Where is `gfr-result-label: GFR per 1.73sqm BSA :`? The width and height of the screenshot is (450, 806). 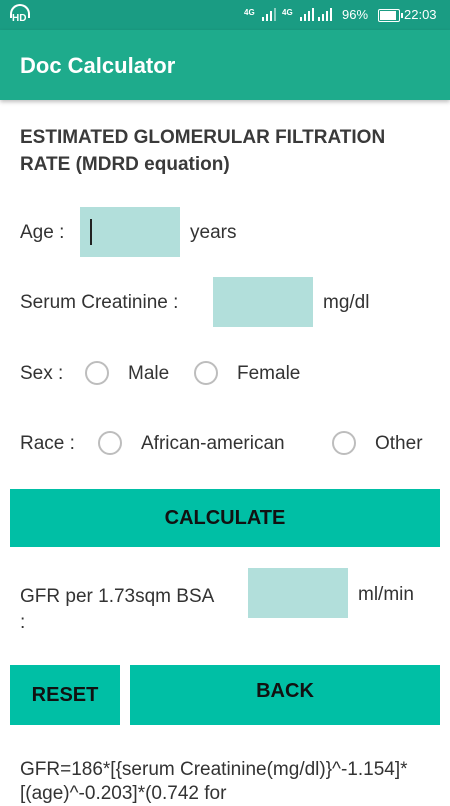
gfr-result-label: GFR per 1.73sqm BSA : is located at coordinates (117, 609).